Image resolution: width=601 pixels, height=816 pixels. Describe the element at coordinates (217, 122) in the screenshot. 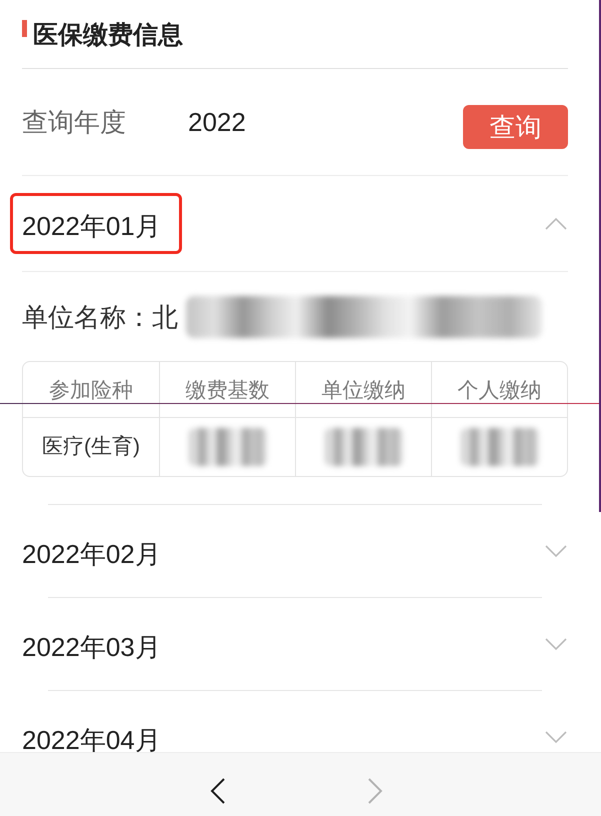

I see `year-field: 2022` at that location.